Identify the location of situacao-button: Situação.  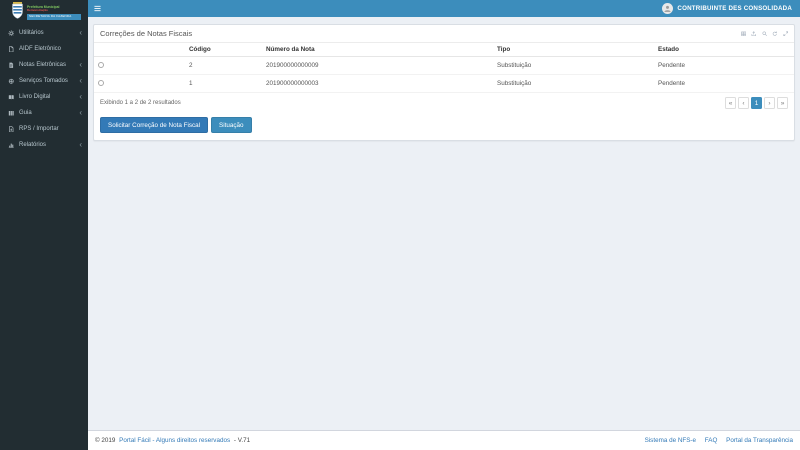
(231, 125).